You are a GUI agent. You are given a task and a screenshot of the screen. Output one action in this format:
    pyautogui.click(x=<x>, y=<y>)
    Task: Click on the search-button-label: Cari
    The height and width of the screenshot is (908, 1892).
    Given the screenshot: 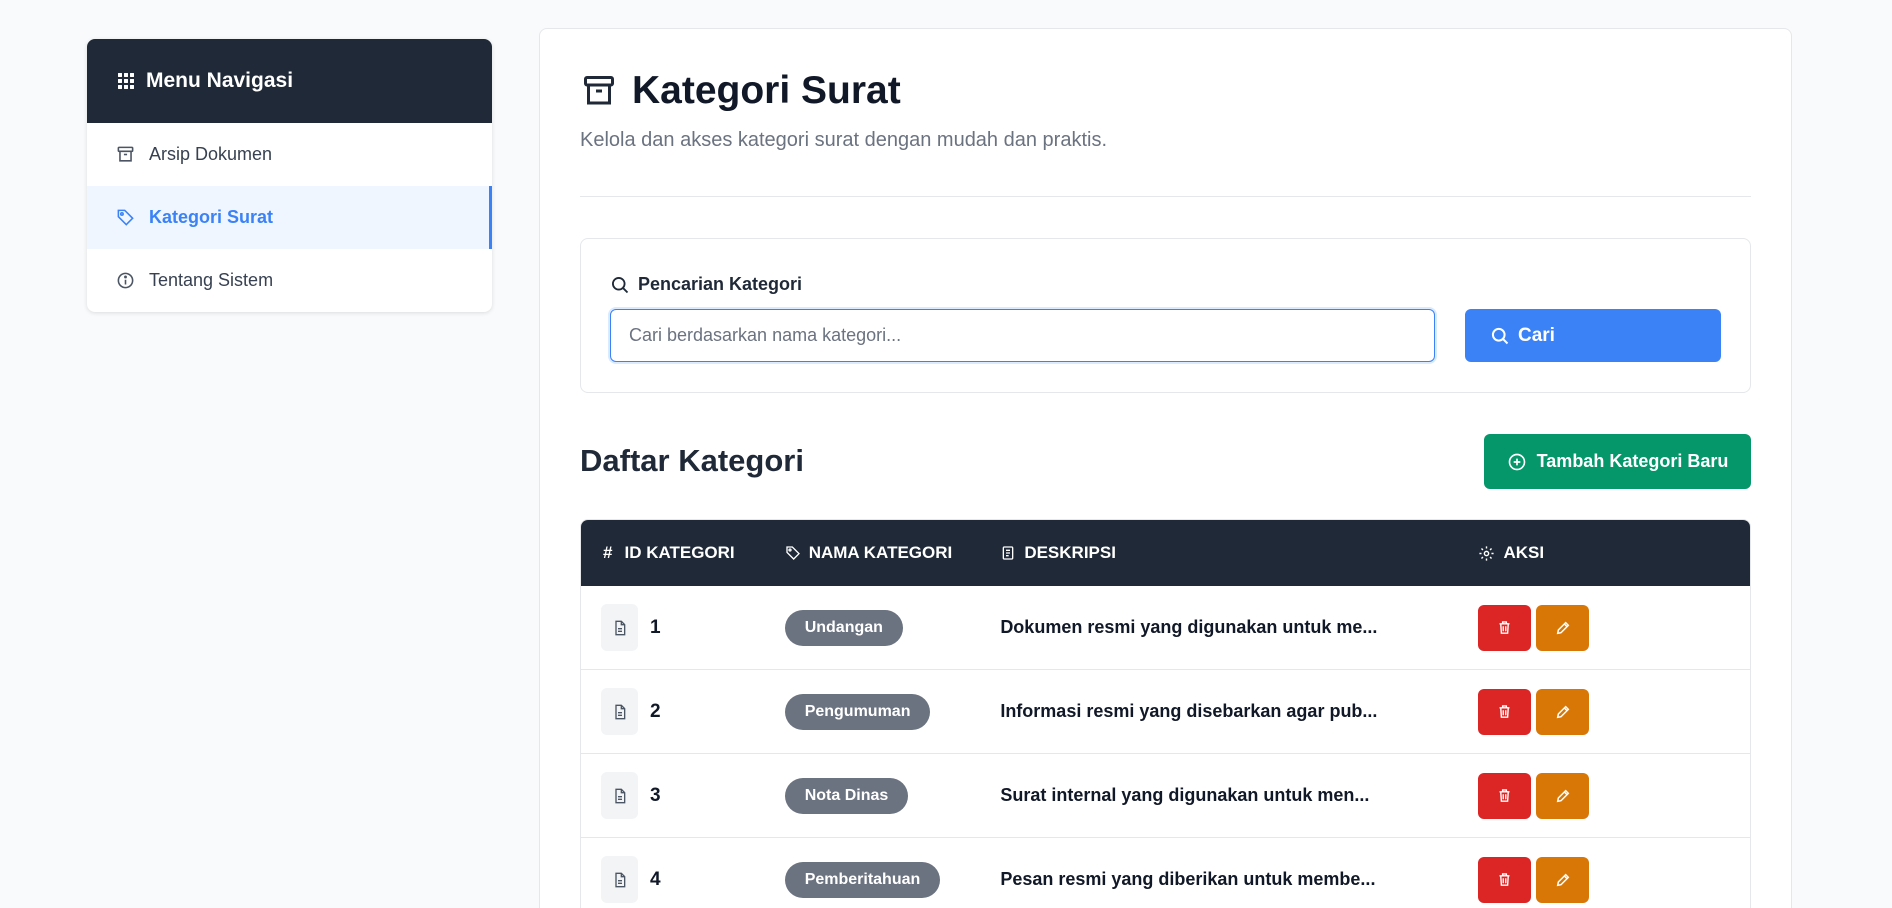 What is the action you would take?
    pyautogui.click(x=1536, y=335)
    